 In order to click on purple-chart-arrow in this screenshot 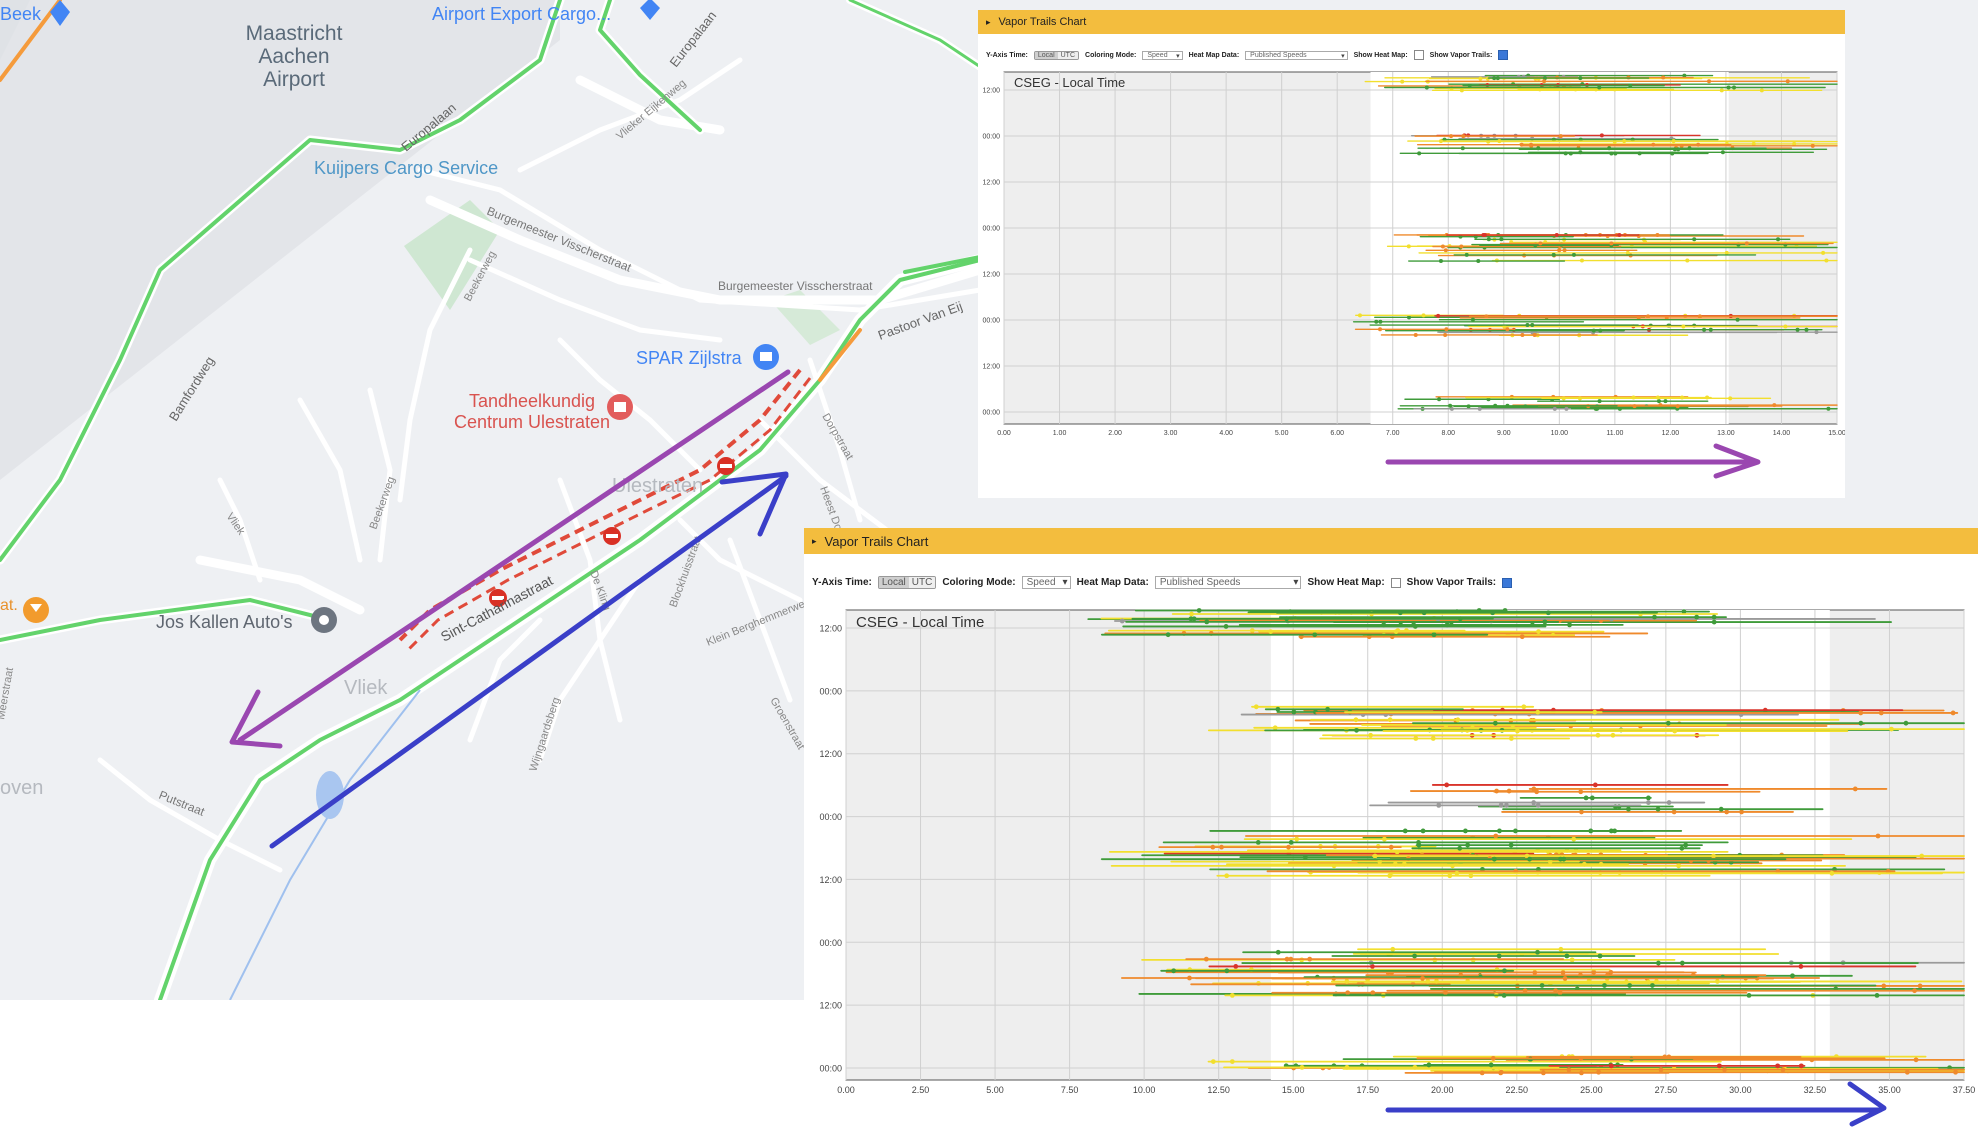, I will do `click(1573, 461)`.